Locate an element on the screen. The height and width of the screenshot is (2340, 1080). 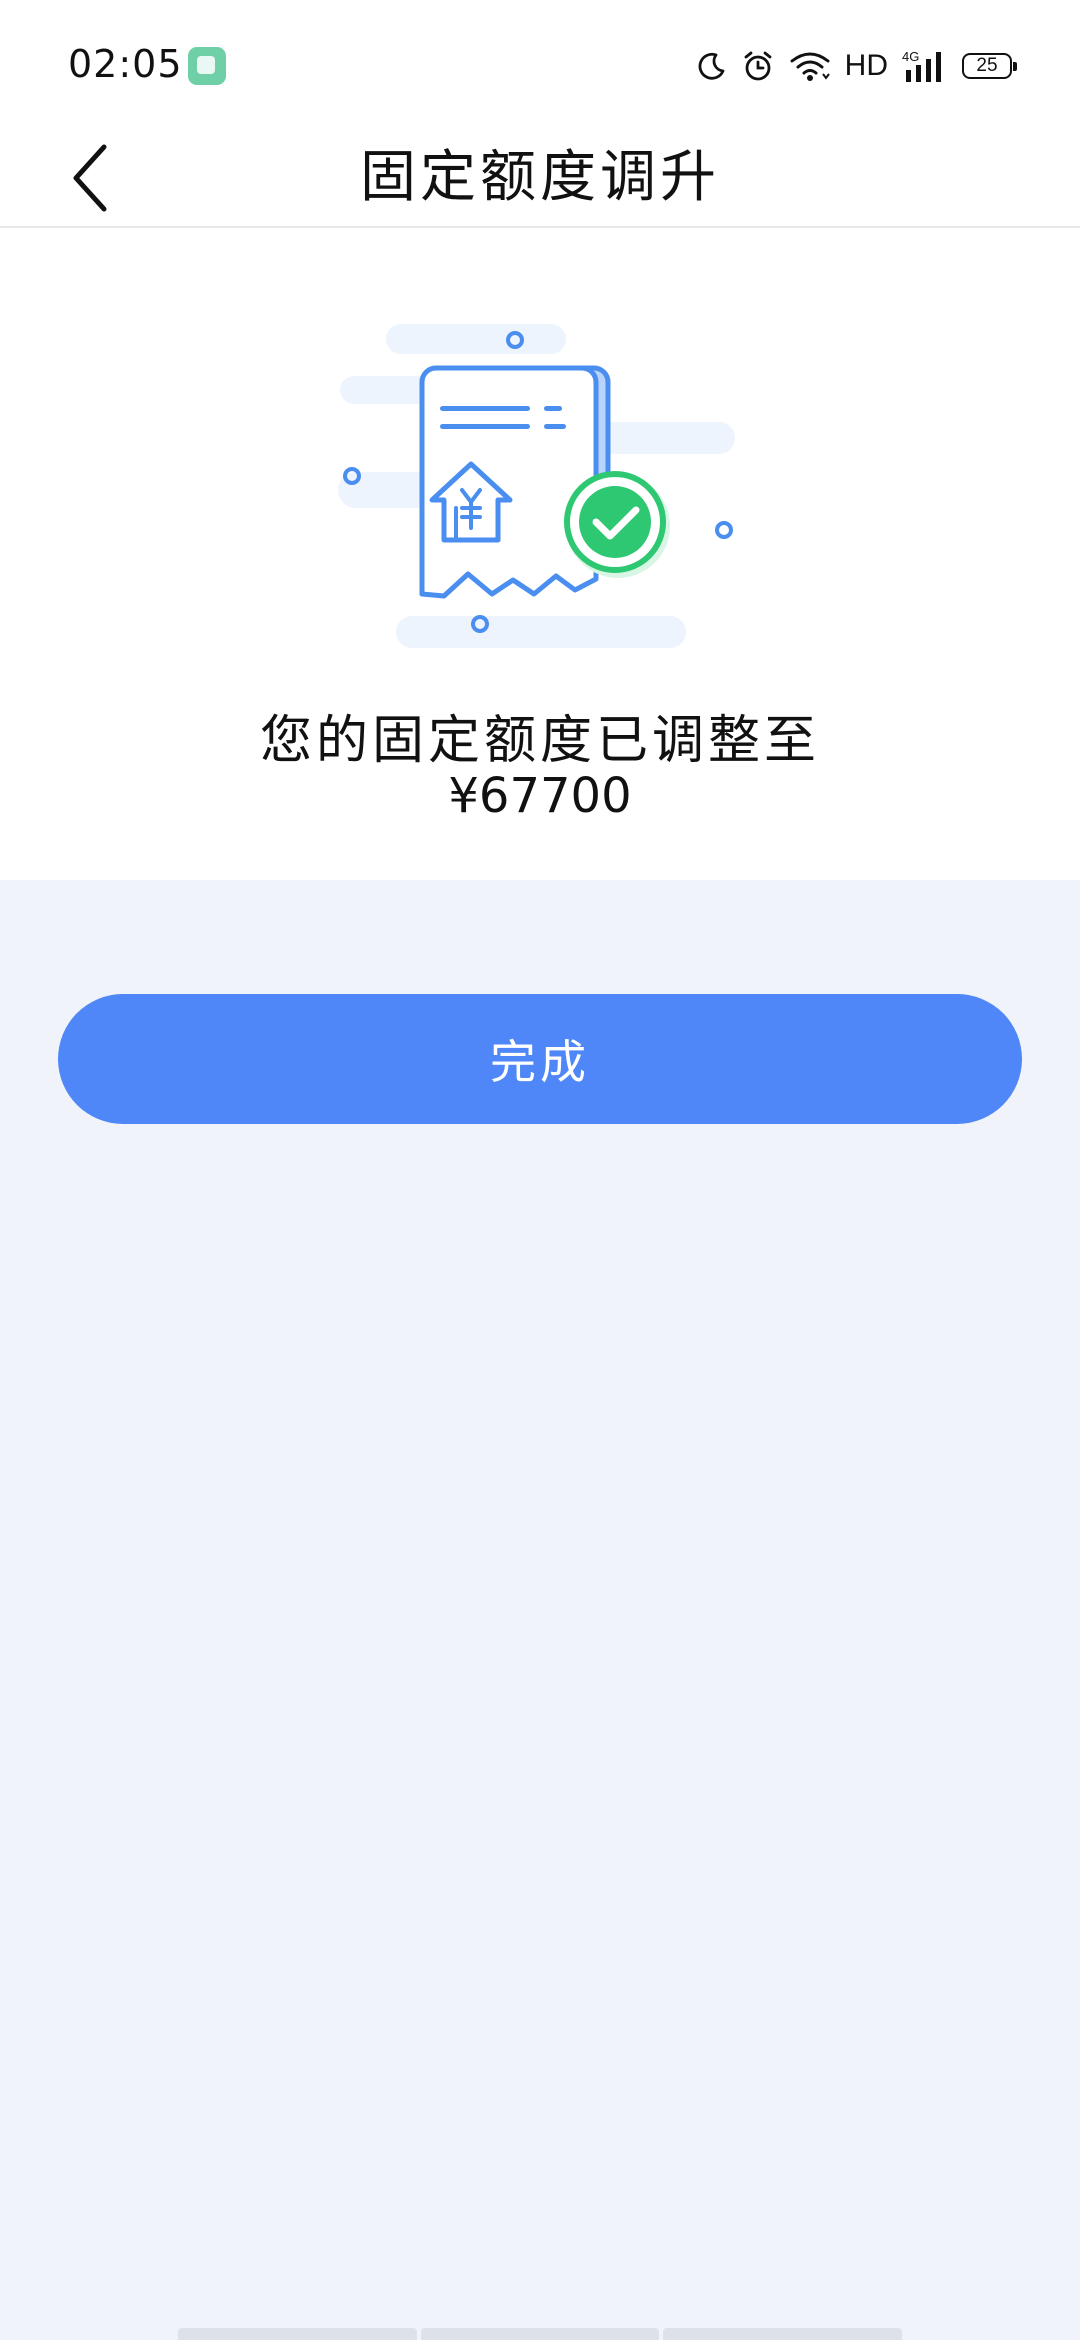
back-button is located at coordinates (90, 178).